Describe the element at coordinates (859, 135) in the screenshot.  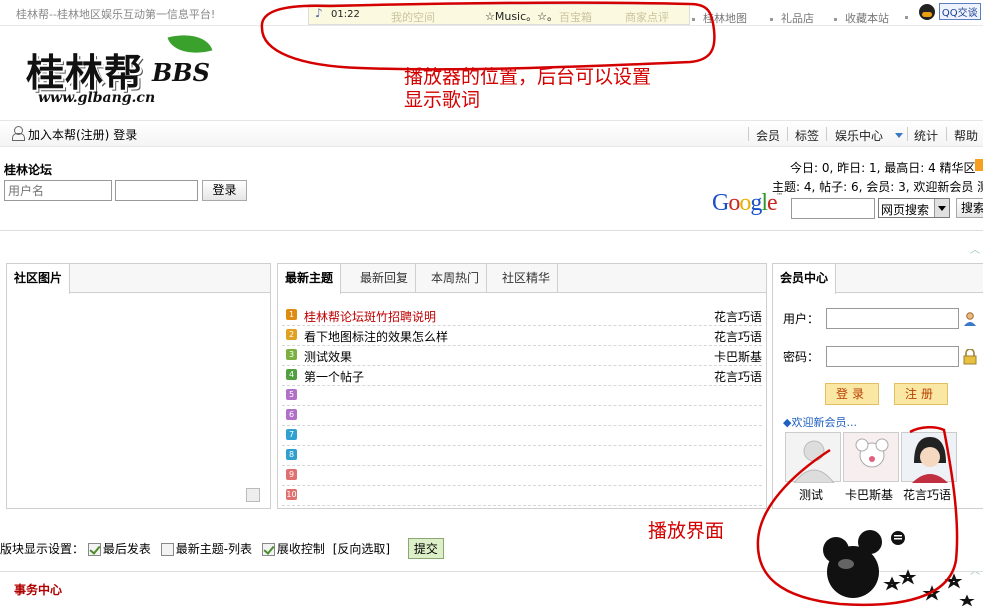
I see `nav-item-entertainment: 娱乐中心` at that location.